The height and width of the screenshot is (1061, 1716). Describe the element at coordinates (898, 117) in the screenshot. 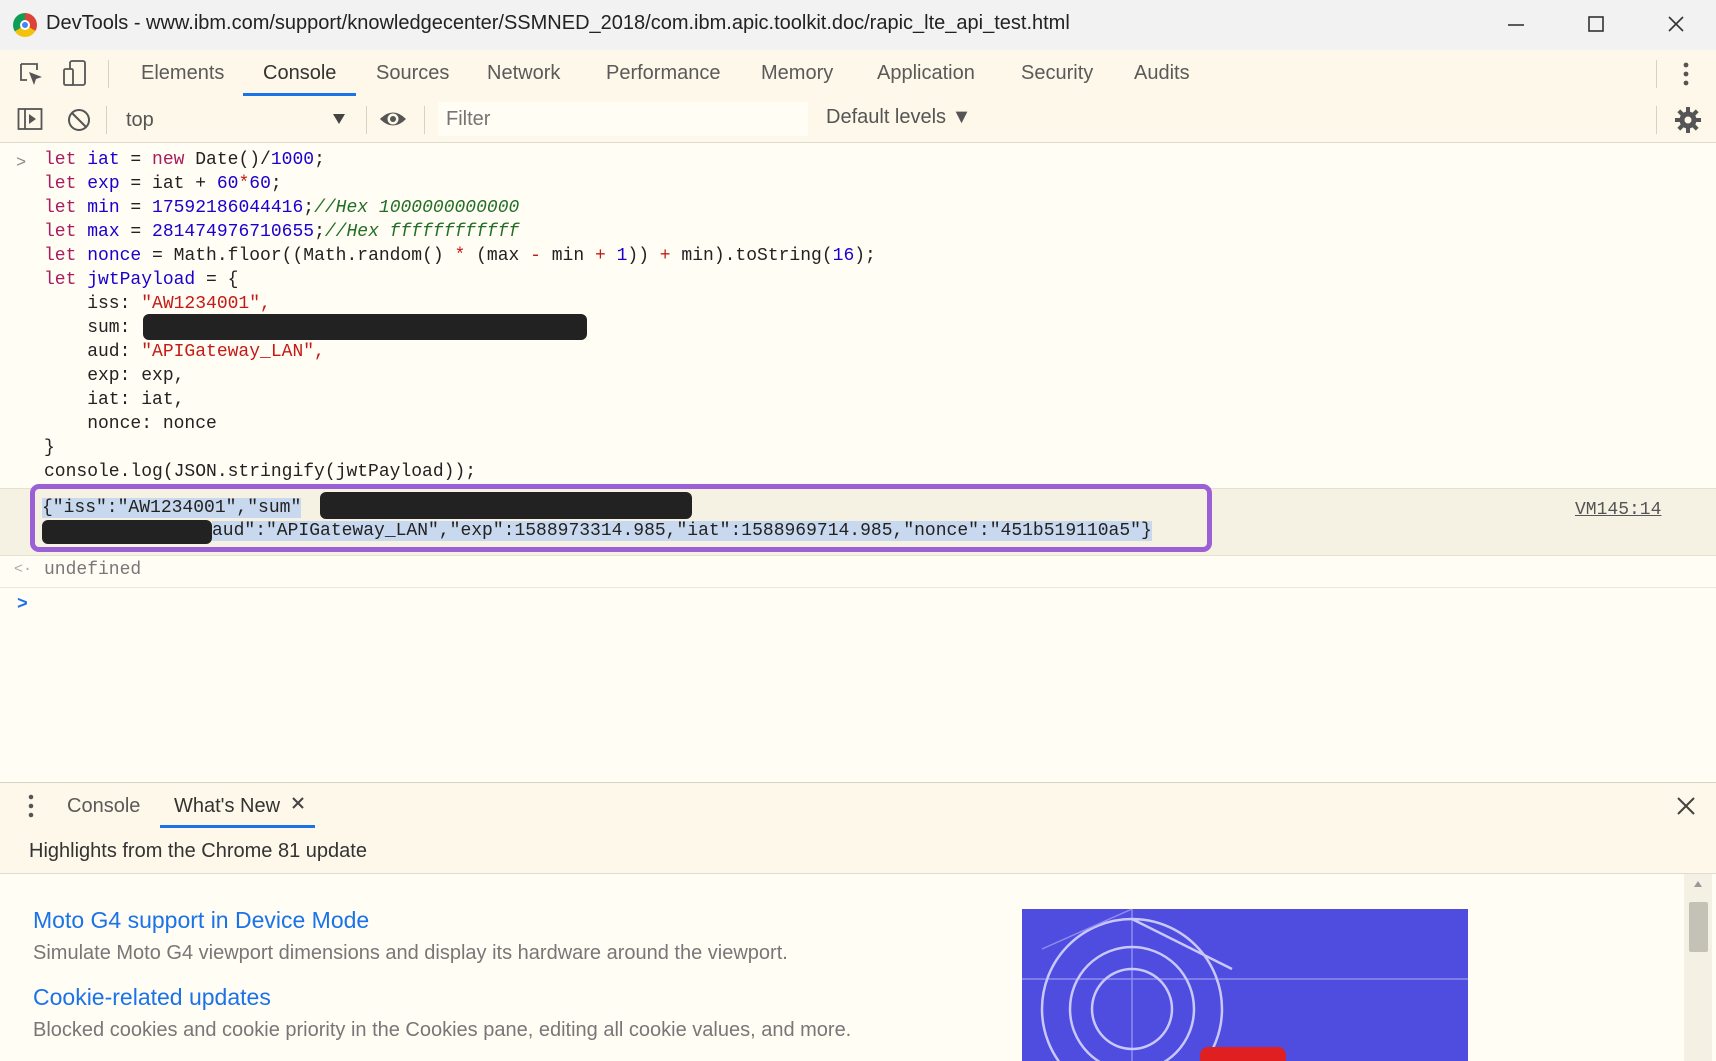

I see `log-levels-dropdown: Default levels ▼` at that location.